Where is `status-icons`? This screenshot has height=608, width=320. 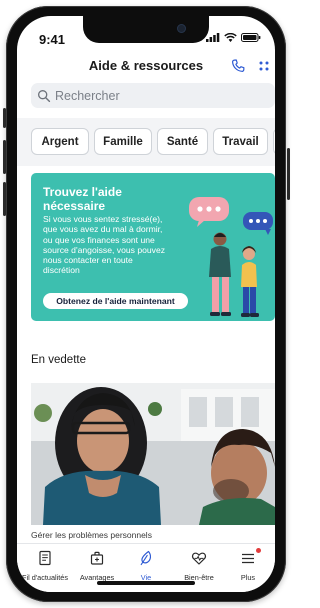
status-icons is located at coordinates (233, 37).